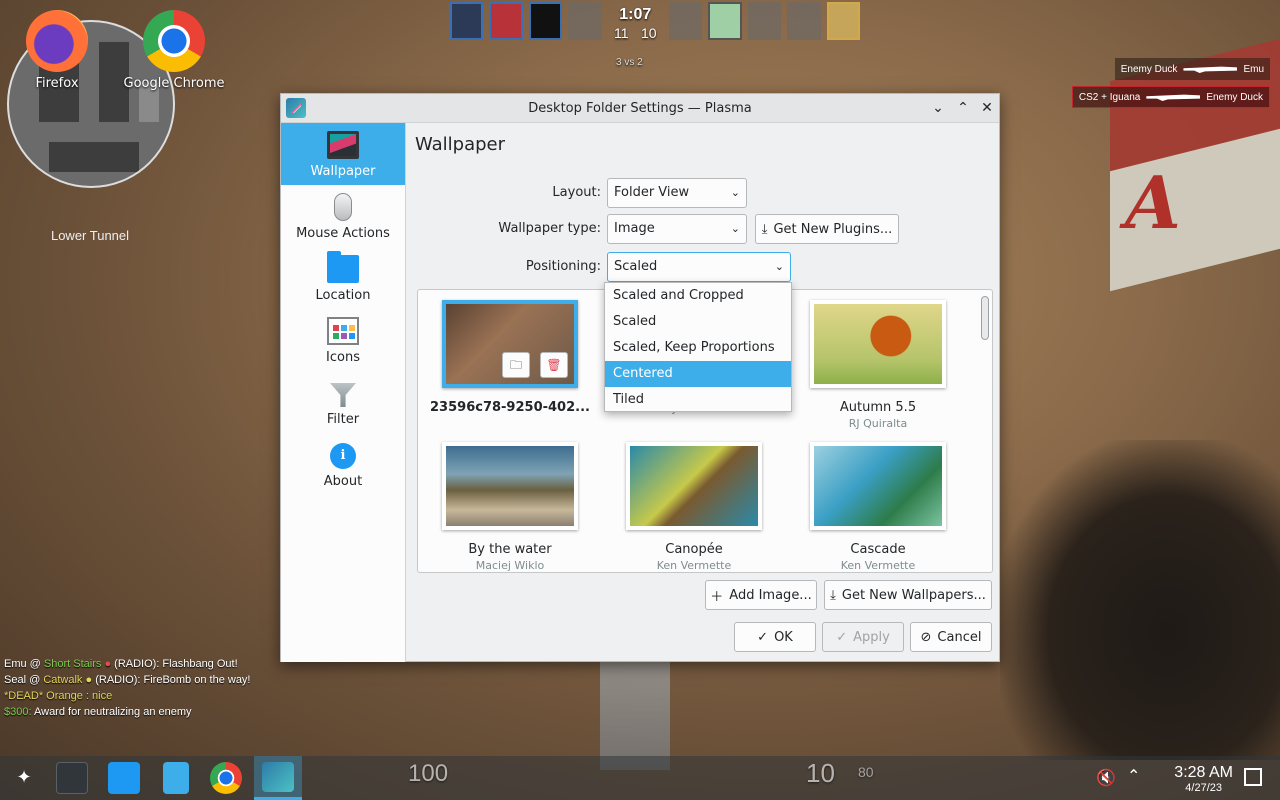  I want to click on wallpaper-name: By the water, so click(510, 549).